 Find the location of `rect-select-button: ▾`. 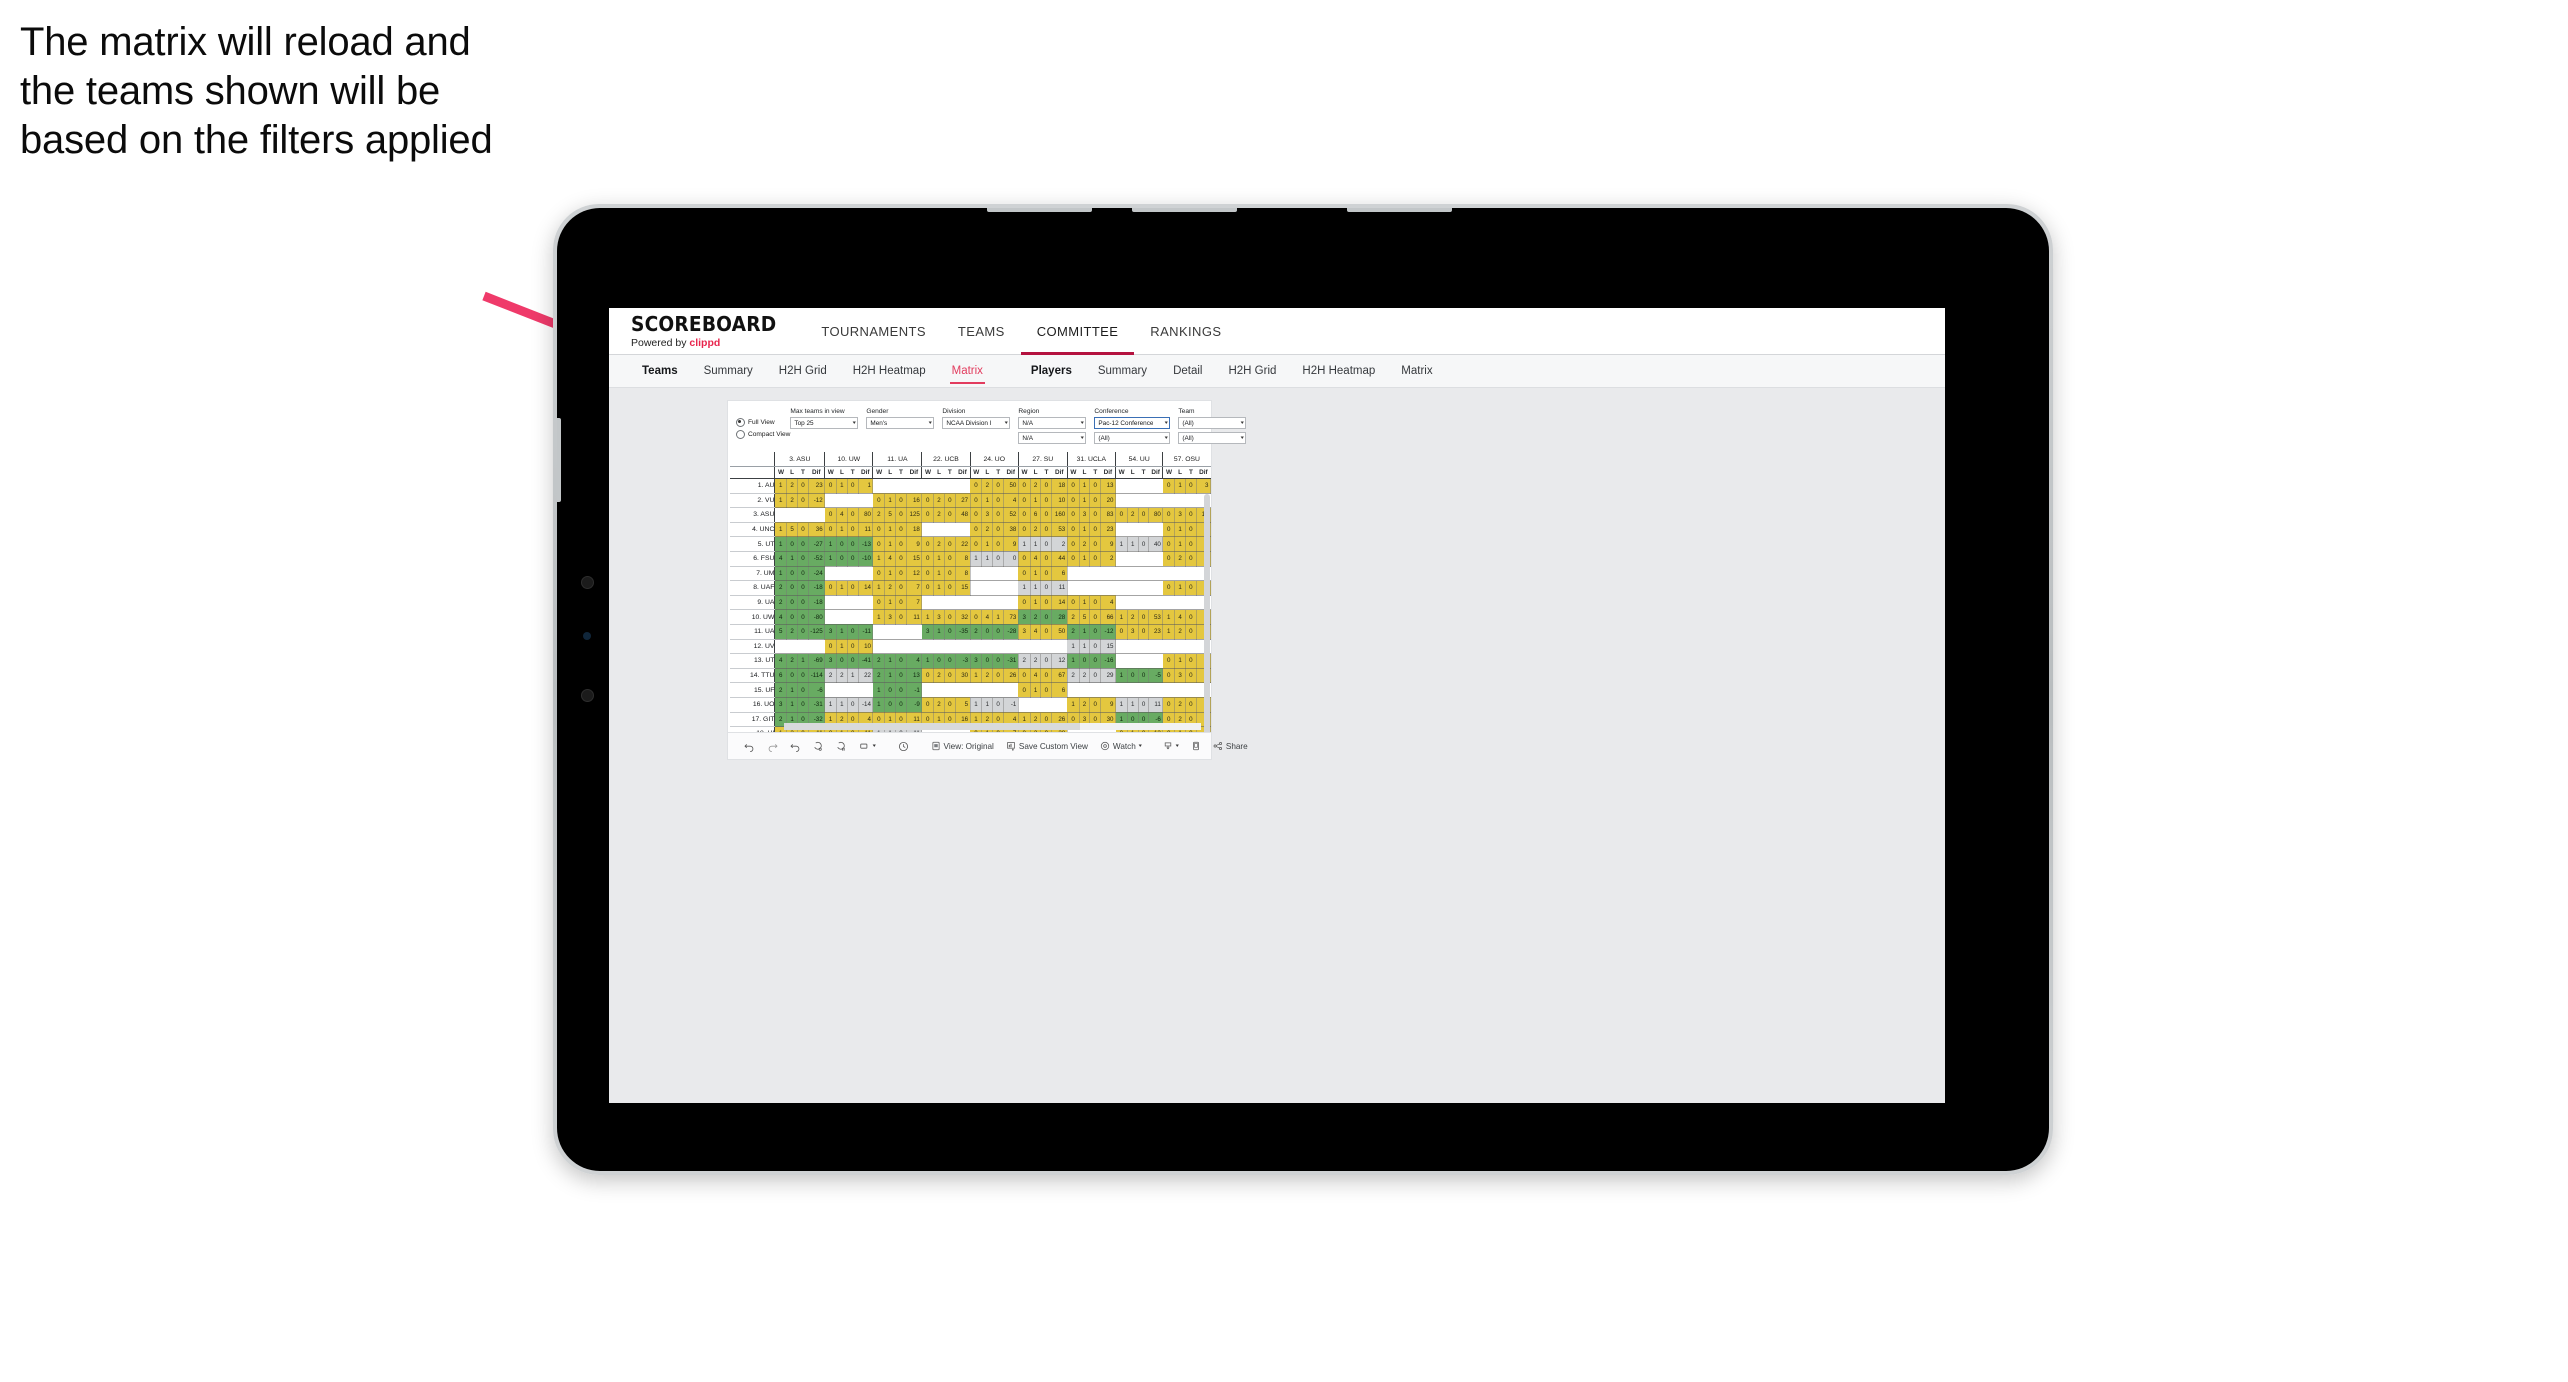

rect-select-button: ▾ is located at coordinates (867, 746).